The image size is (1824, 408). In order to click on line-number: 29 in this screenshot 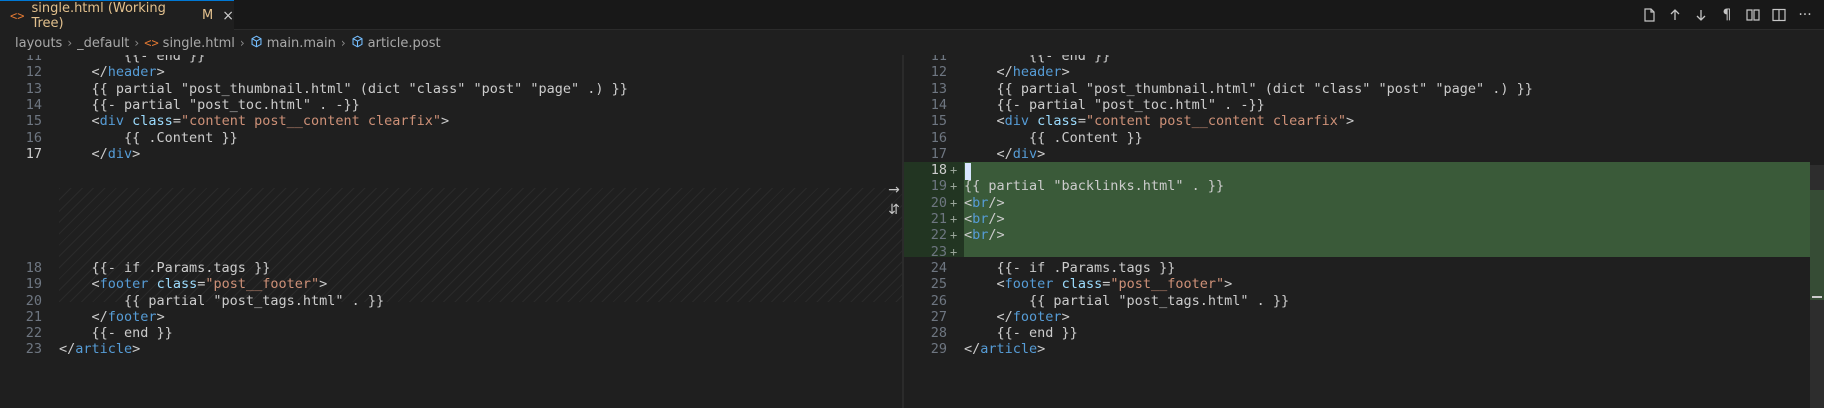, I will do `click(938, 349)`.